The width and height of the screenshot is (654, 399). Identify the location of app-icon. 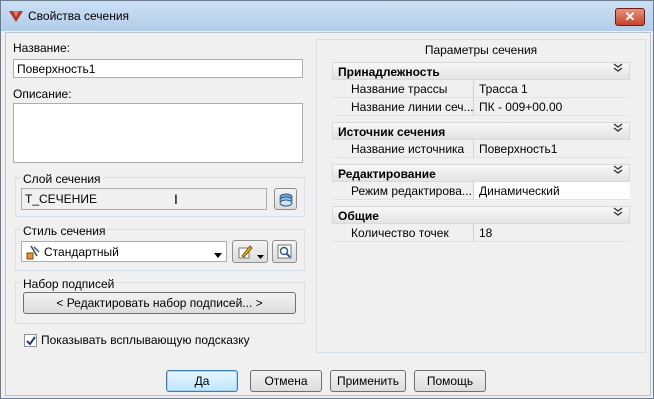
(16, 16).